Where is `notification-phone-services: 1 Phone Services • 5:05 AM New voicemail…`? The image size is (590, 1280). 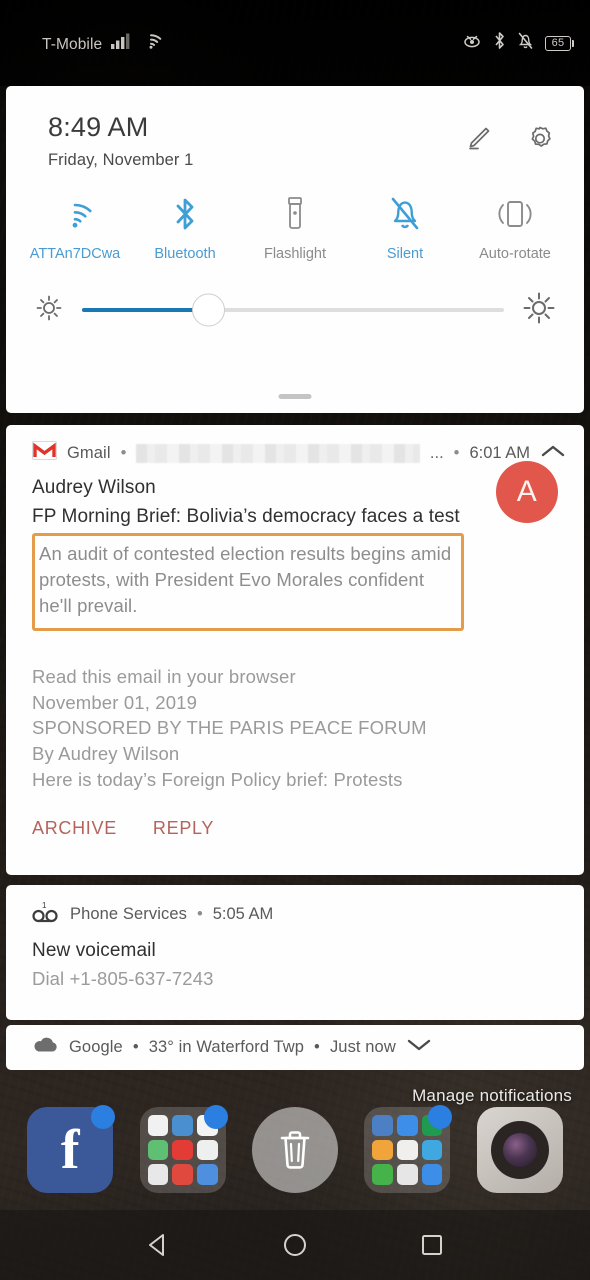 notification-phone-services: 1 Phone Services • 5:05 AM New voicemail… is located at coordinates (295, 952).